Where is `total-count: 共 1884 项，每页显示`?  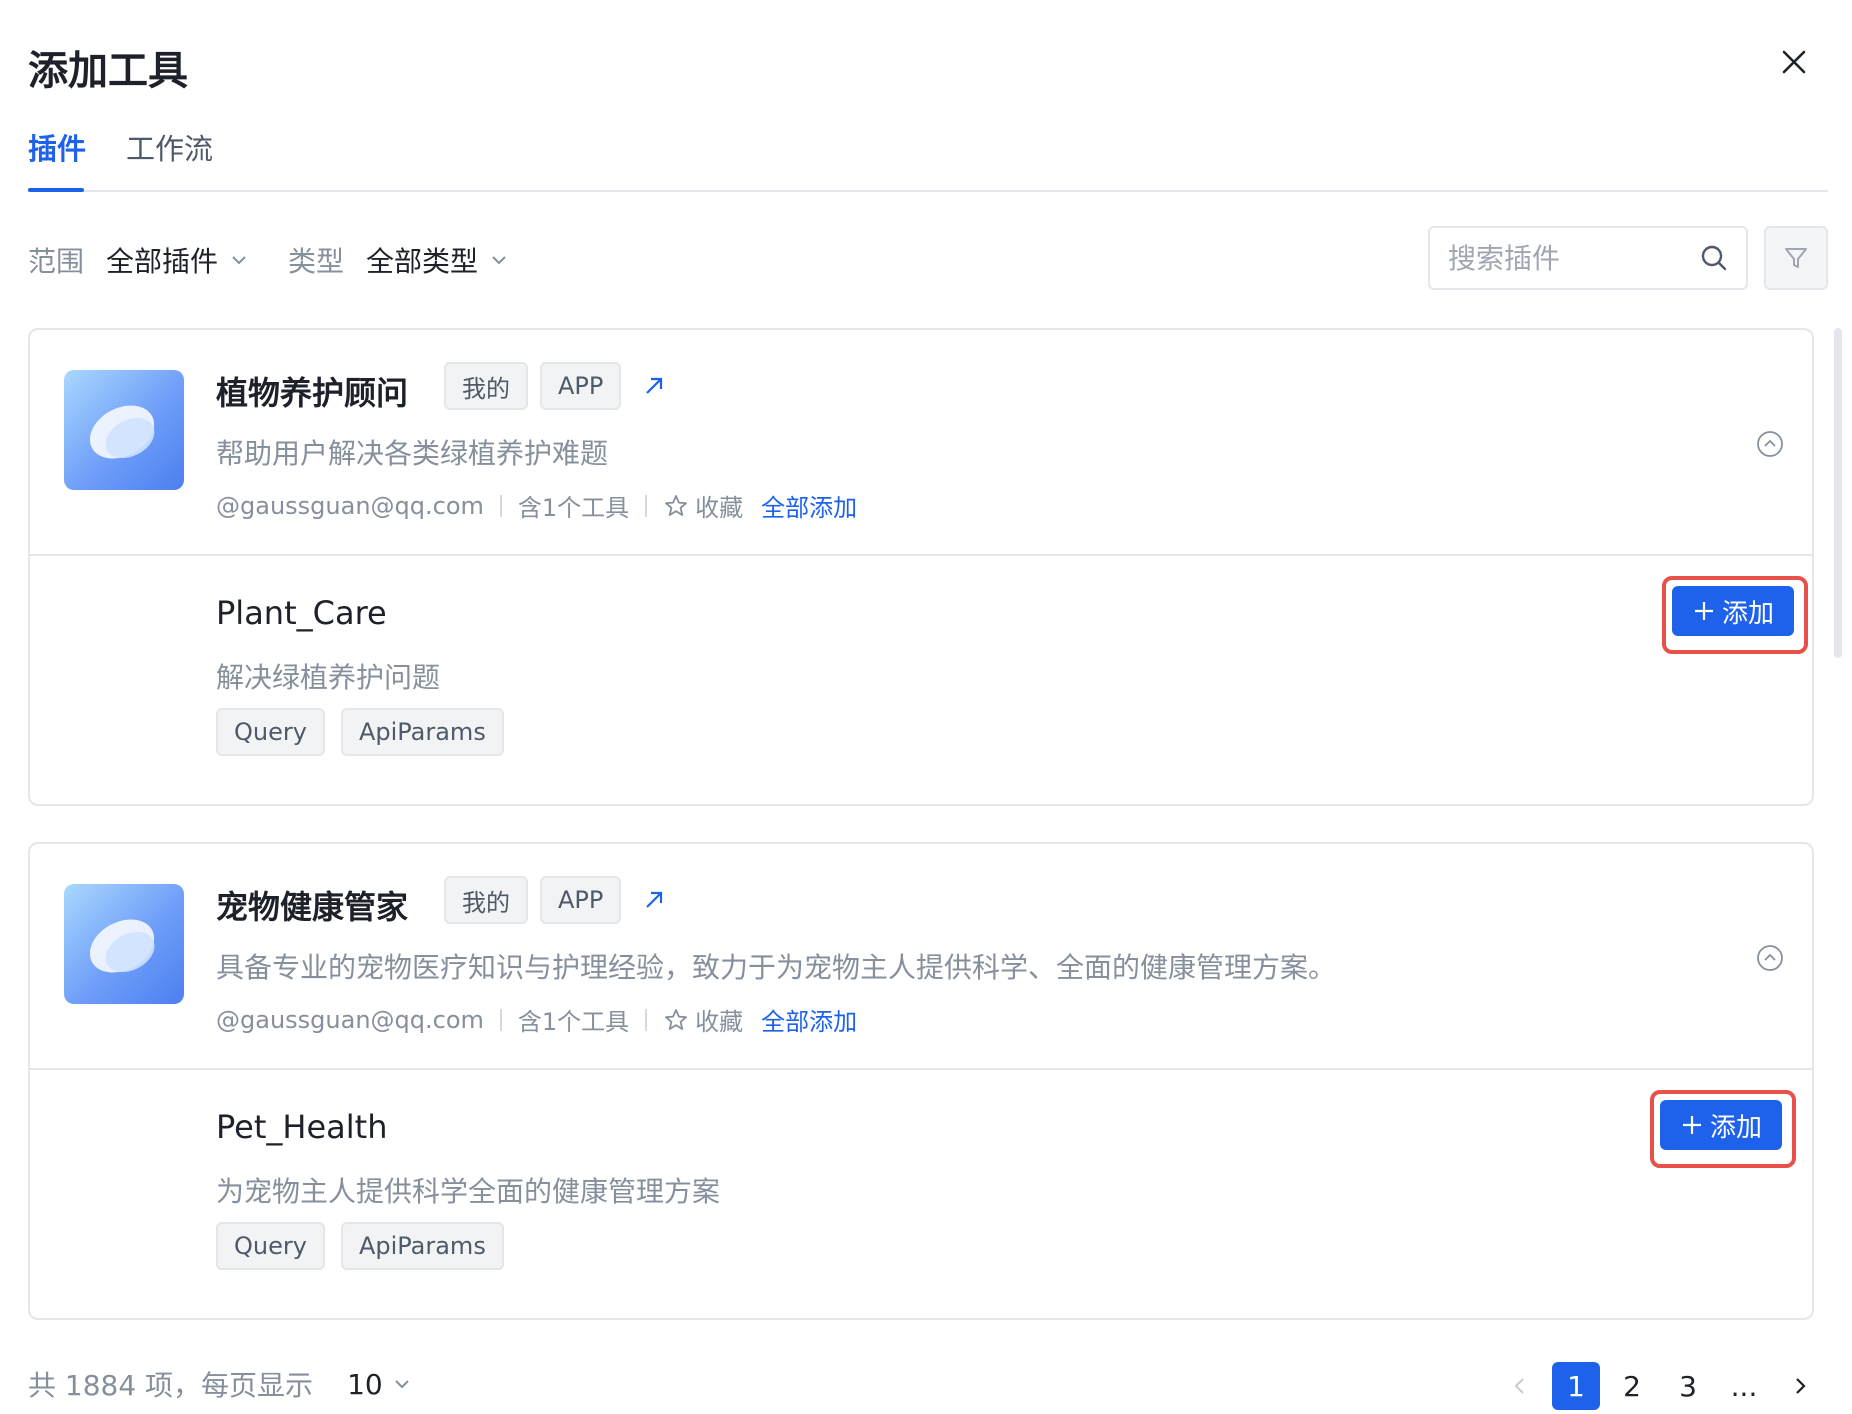
total-count: 共 1884 项，每页显示 is located at coordinates (171, 1385).